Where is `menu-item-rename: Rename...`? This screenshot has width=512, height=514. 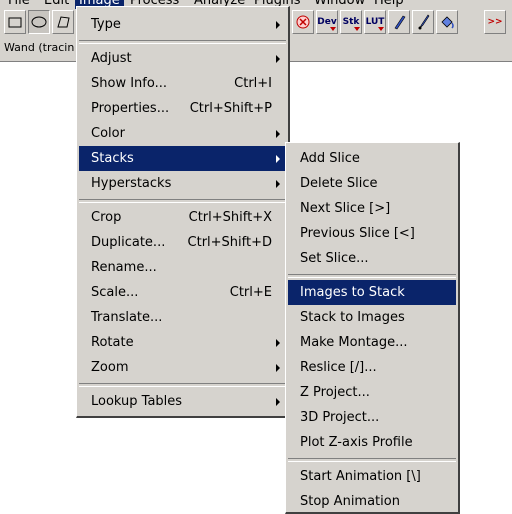 menu-item-rename: Rename... is located at coordinates (182, 267).